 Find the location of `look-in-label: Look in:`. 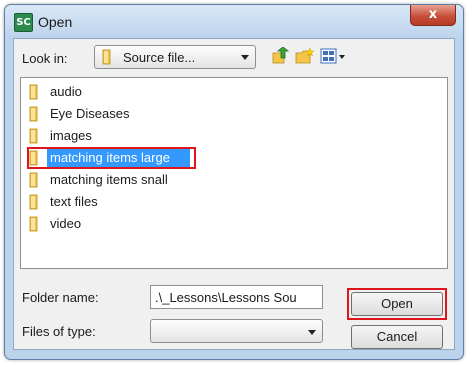

look-in-label: Look in: is located at coordinates (45, 58).